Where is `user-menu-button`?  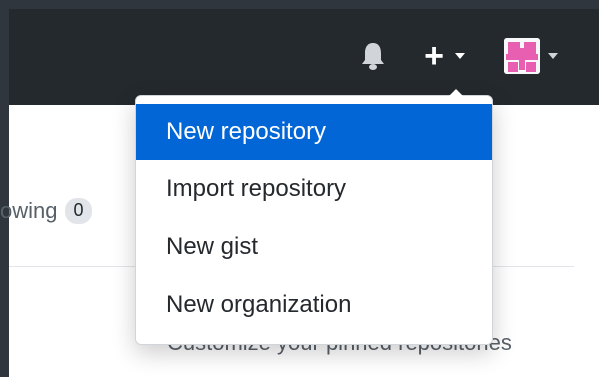
user-menu-button is located at coordinates (540, 56).